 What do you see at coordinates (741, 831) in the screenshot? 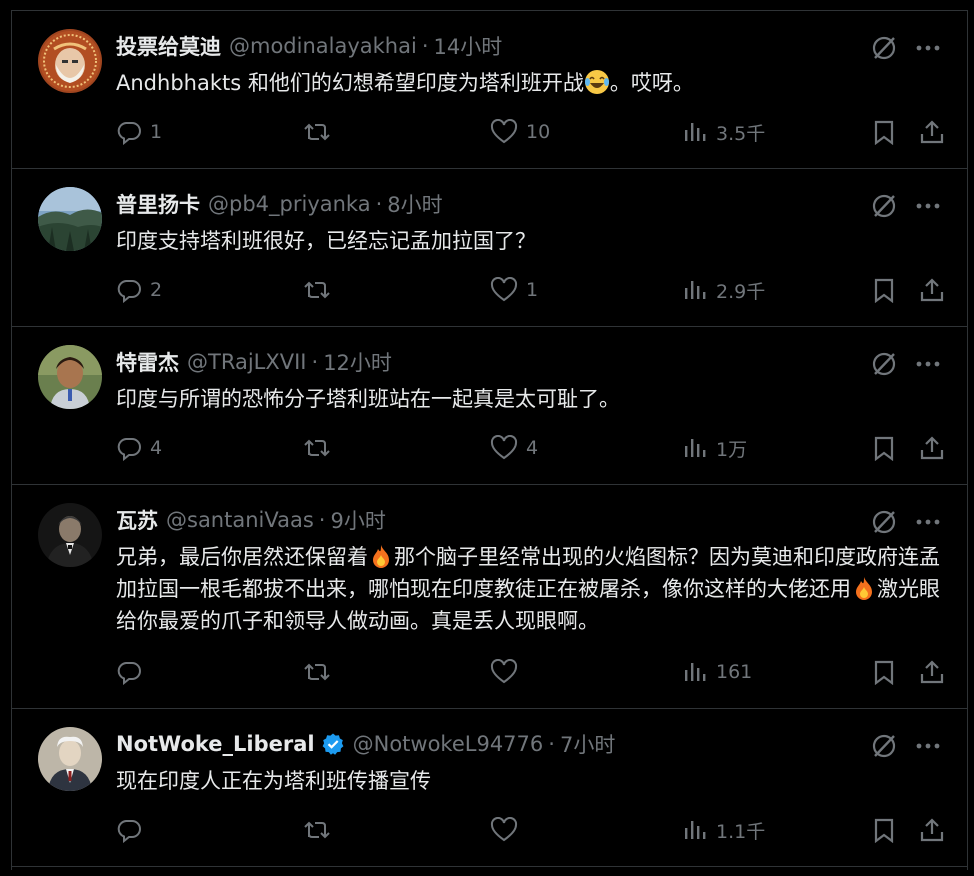
I see `view-count: 1.1千` at bounding box center [741, 831].